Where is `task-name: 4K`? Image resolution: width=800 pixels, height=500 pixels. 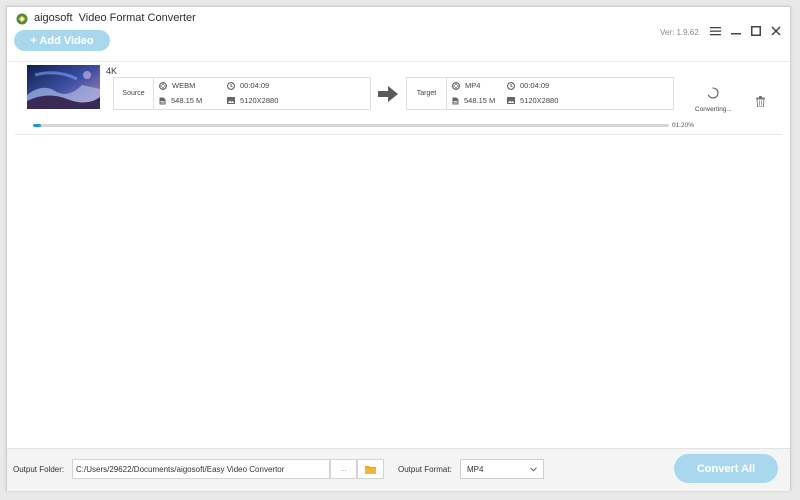 task-name: 4K is located at coordinates (112, 71).